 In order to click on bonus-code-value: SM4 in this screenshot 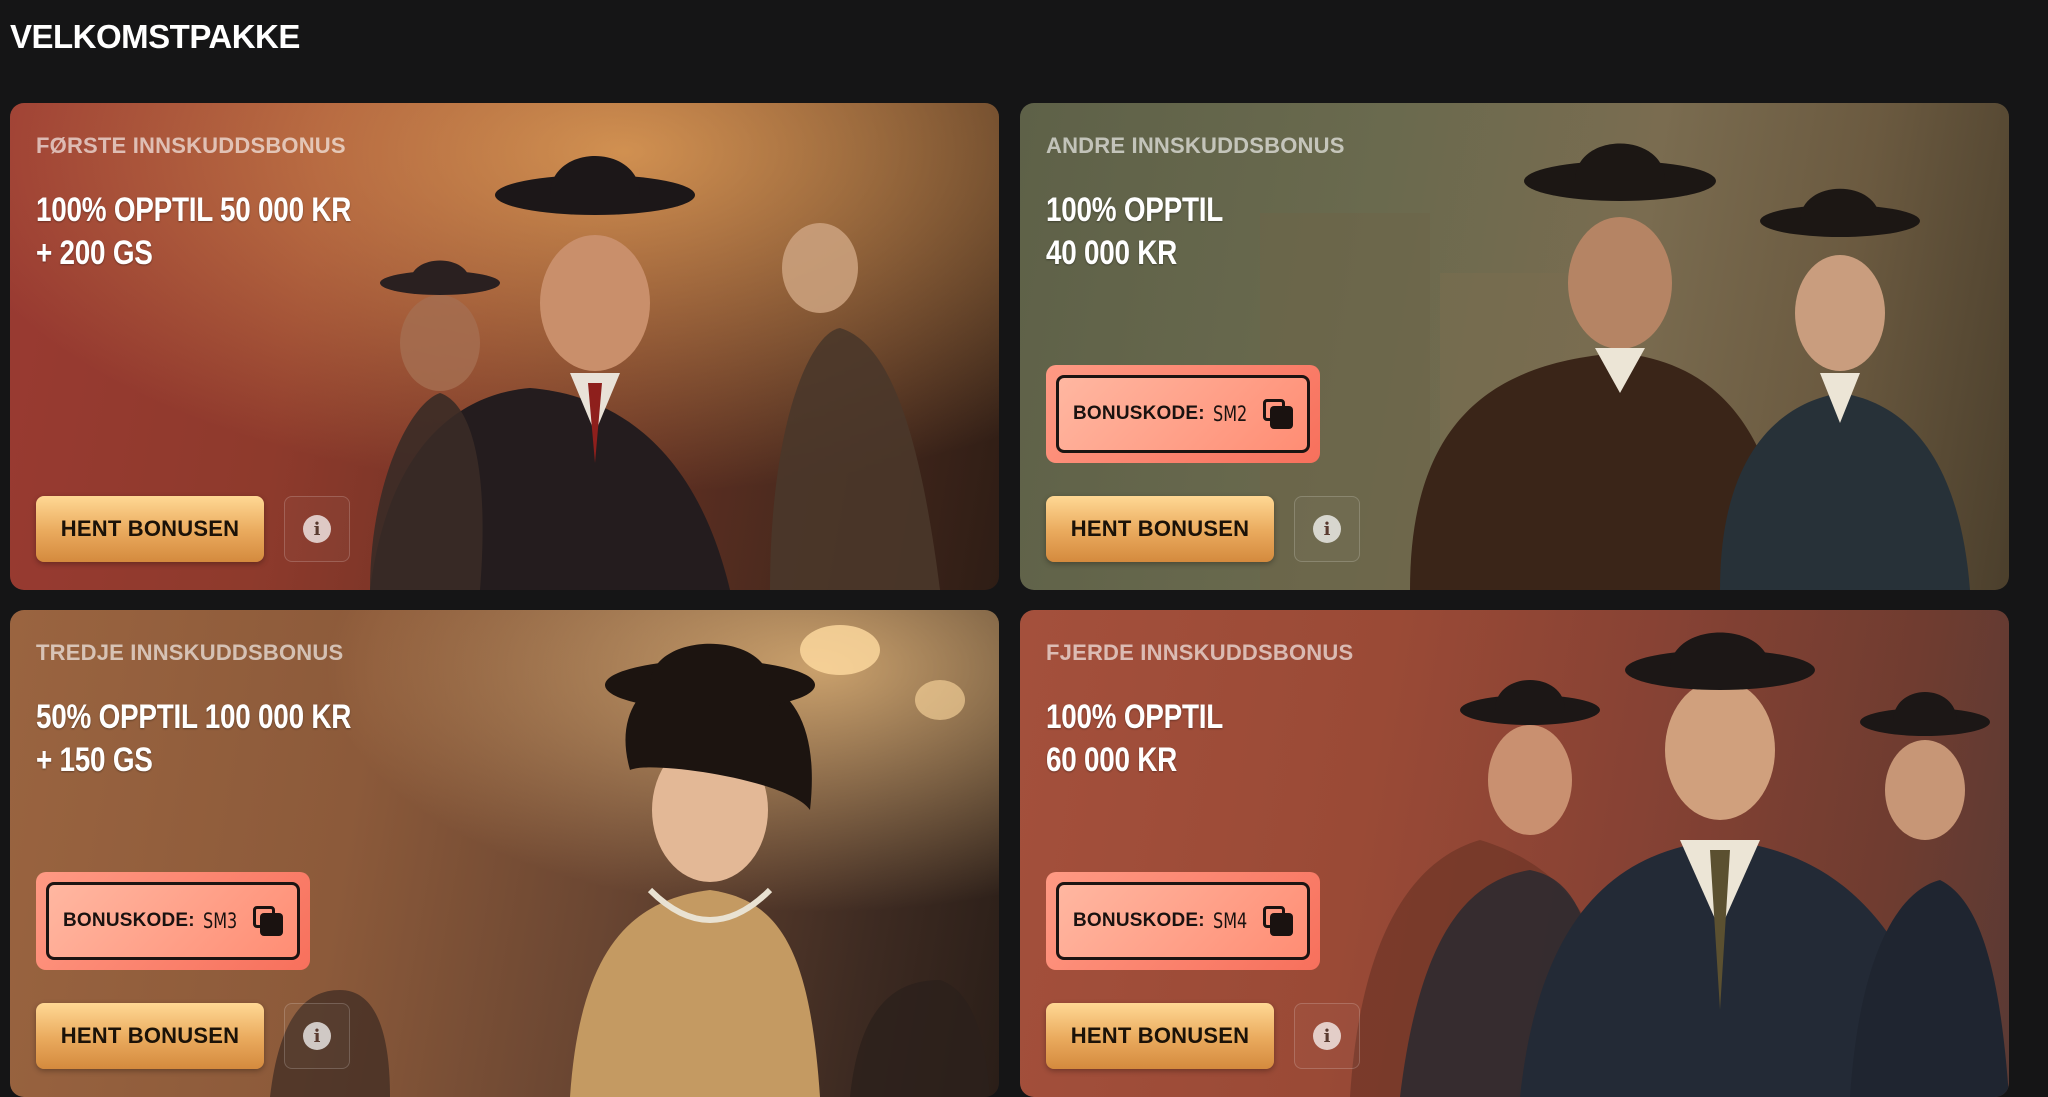, I will do `click(1230, 921)`.